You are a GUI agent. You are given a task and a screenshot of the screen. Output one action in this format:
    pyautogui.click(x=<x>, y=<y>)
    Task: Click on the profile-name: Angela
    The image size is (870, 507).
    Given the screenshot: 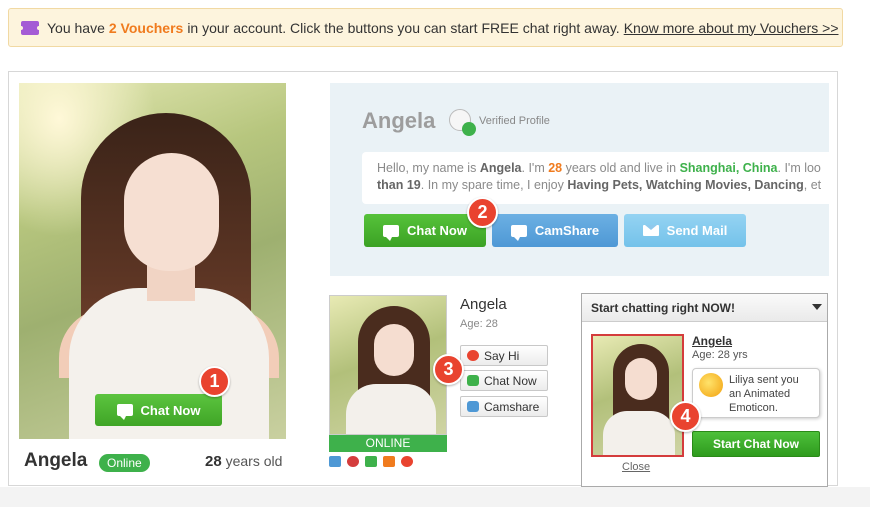 What is the action you would take?
    pyautogui.click(x=56, y=460)
    